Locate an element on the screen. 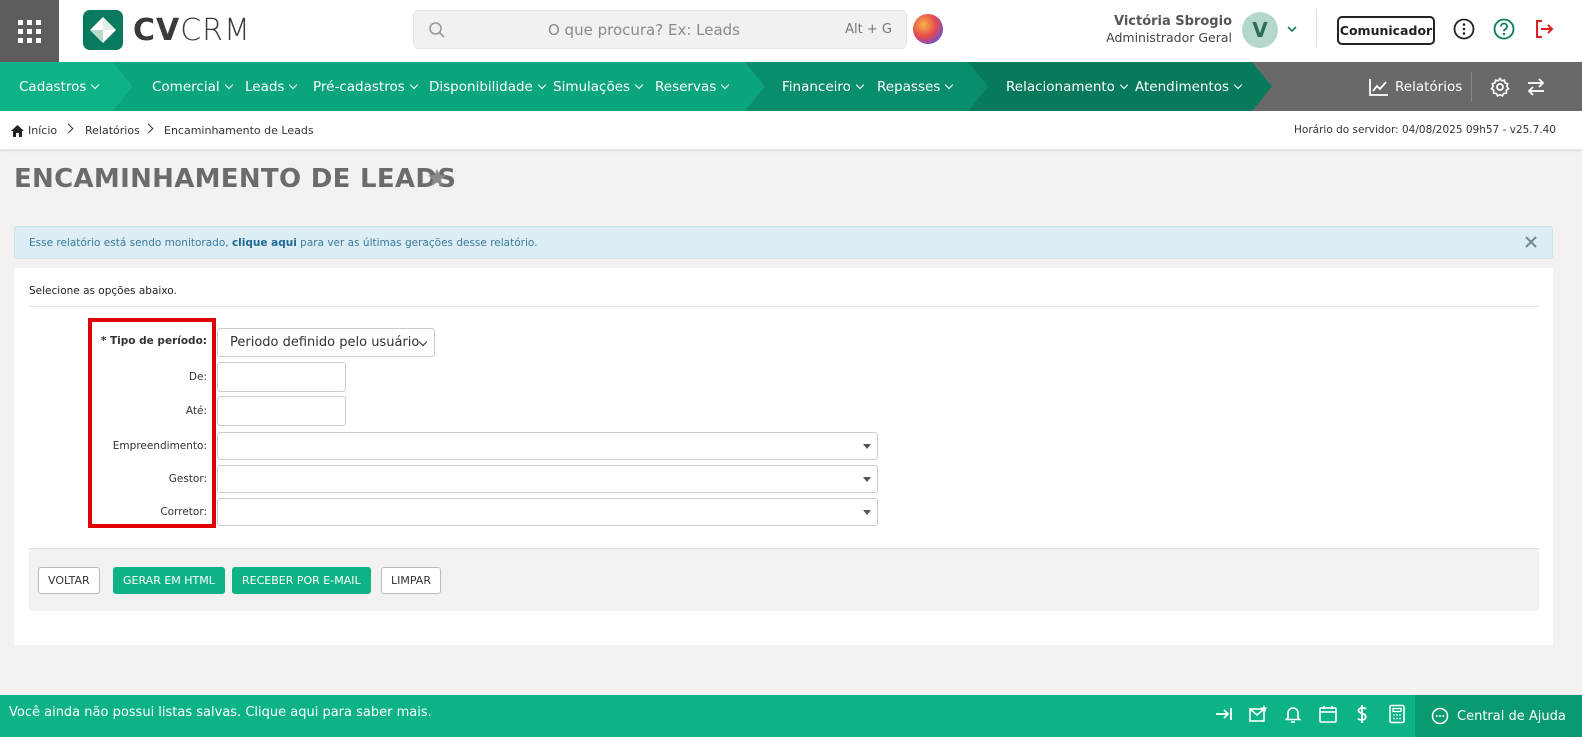 The image size is (1582, 737). breadcrumb-current: Encaminhamento de Leads is located at coordinates (239, 130).